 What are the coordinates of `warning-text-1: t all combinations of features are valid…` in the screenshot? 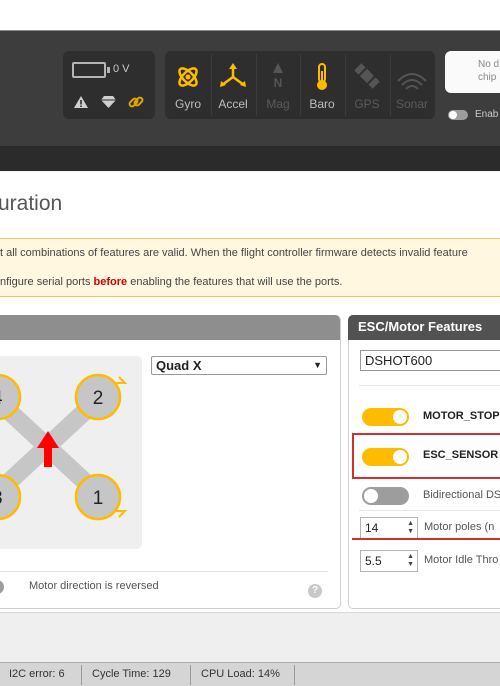 It's located at (234, 253).